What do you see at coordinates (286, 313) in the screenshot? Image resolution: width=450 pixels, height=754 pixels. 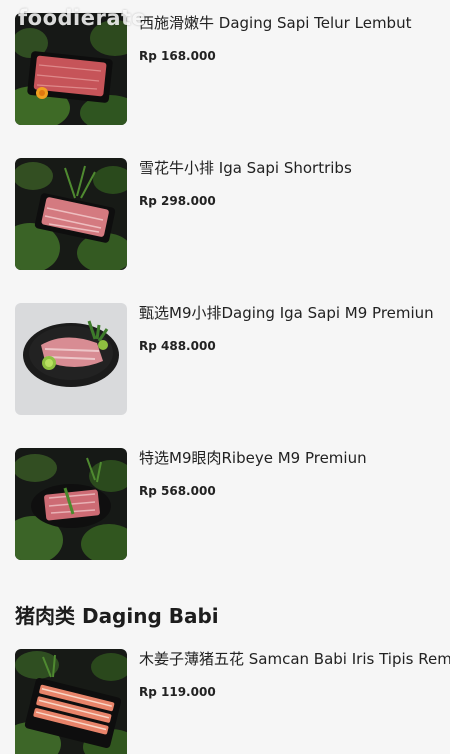 I see `item-name: 甄选M9小排Daging Iga Sapi M9 Premiun` at bounding box center [286, 313].